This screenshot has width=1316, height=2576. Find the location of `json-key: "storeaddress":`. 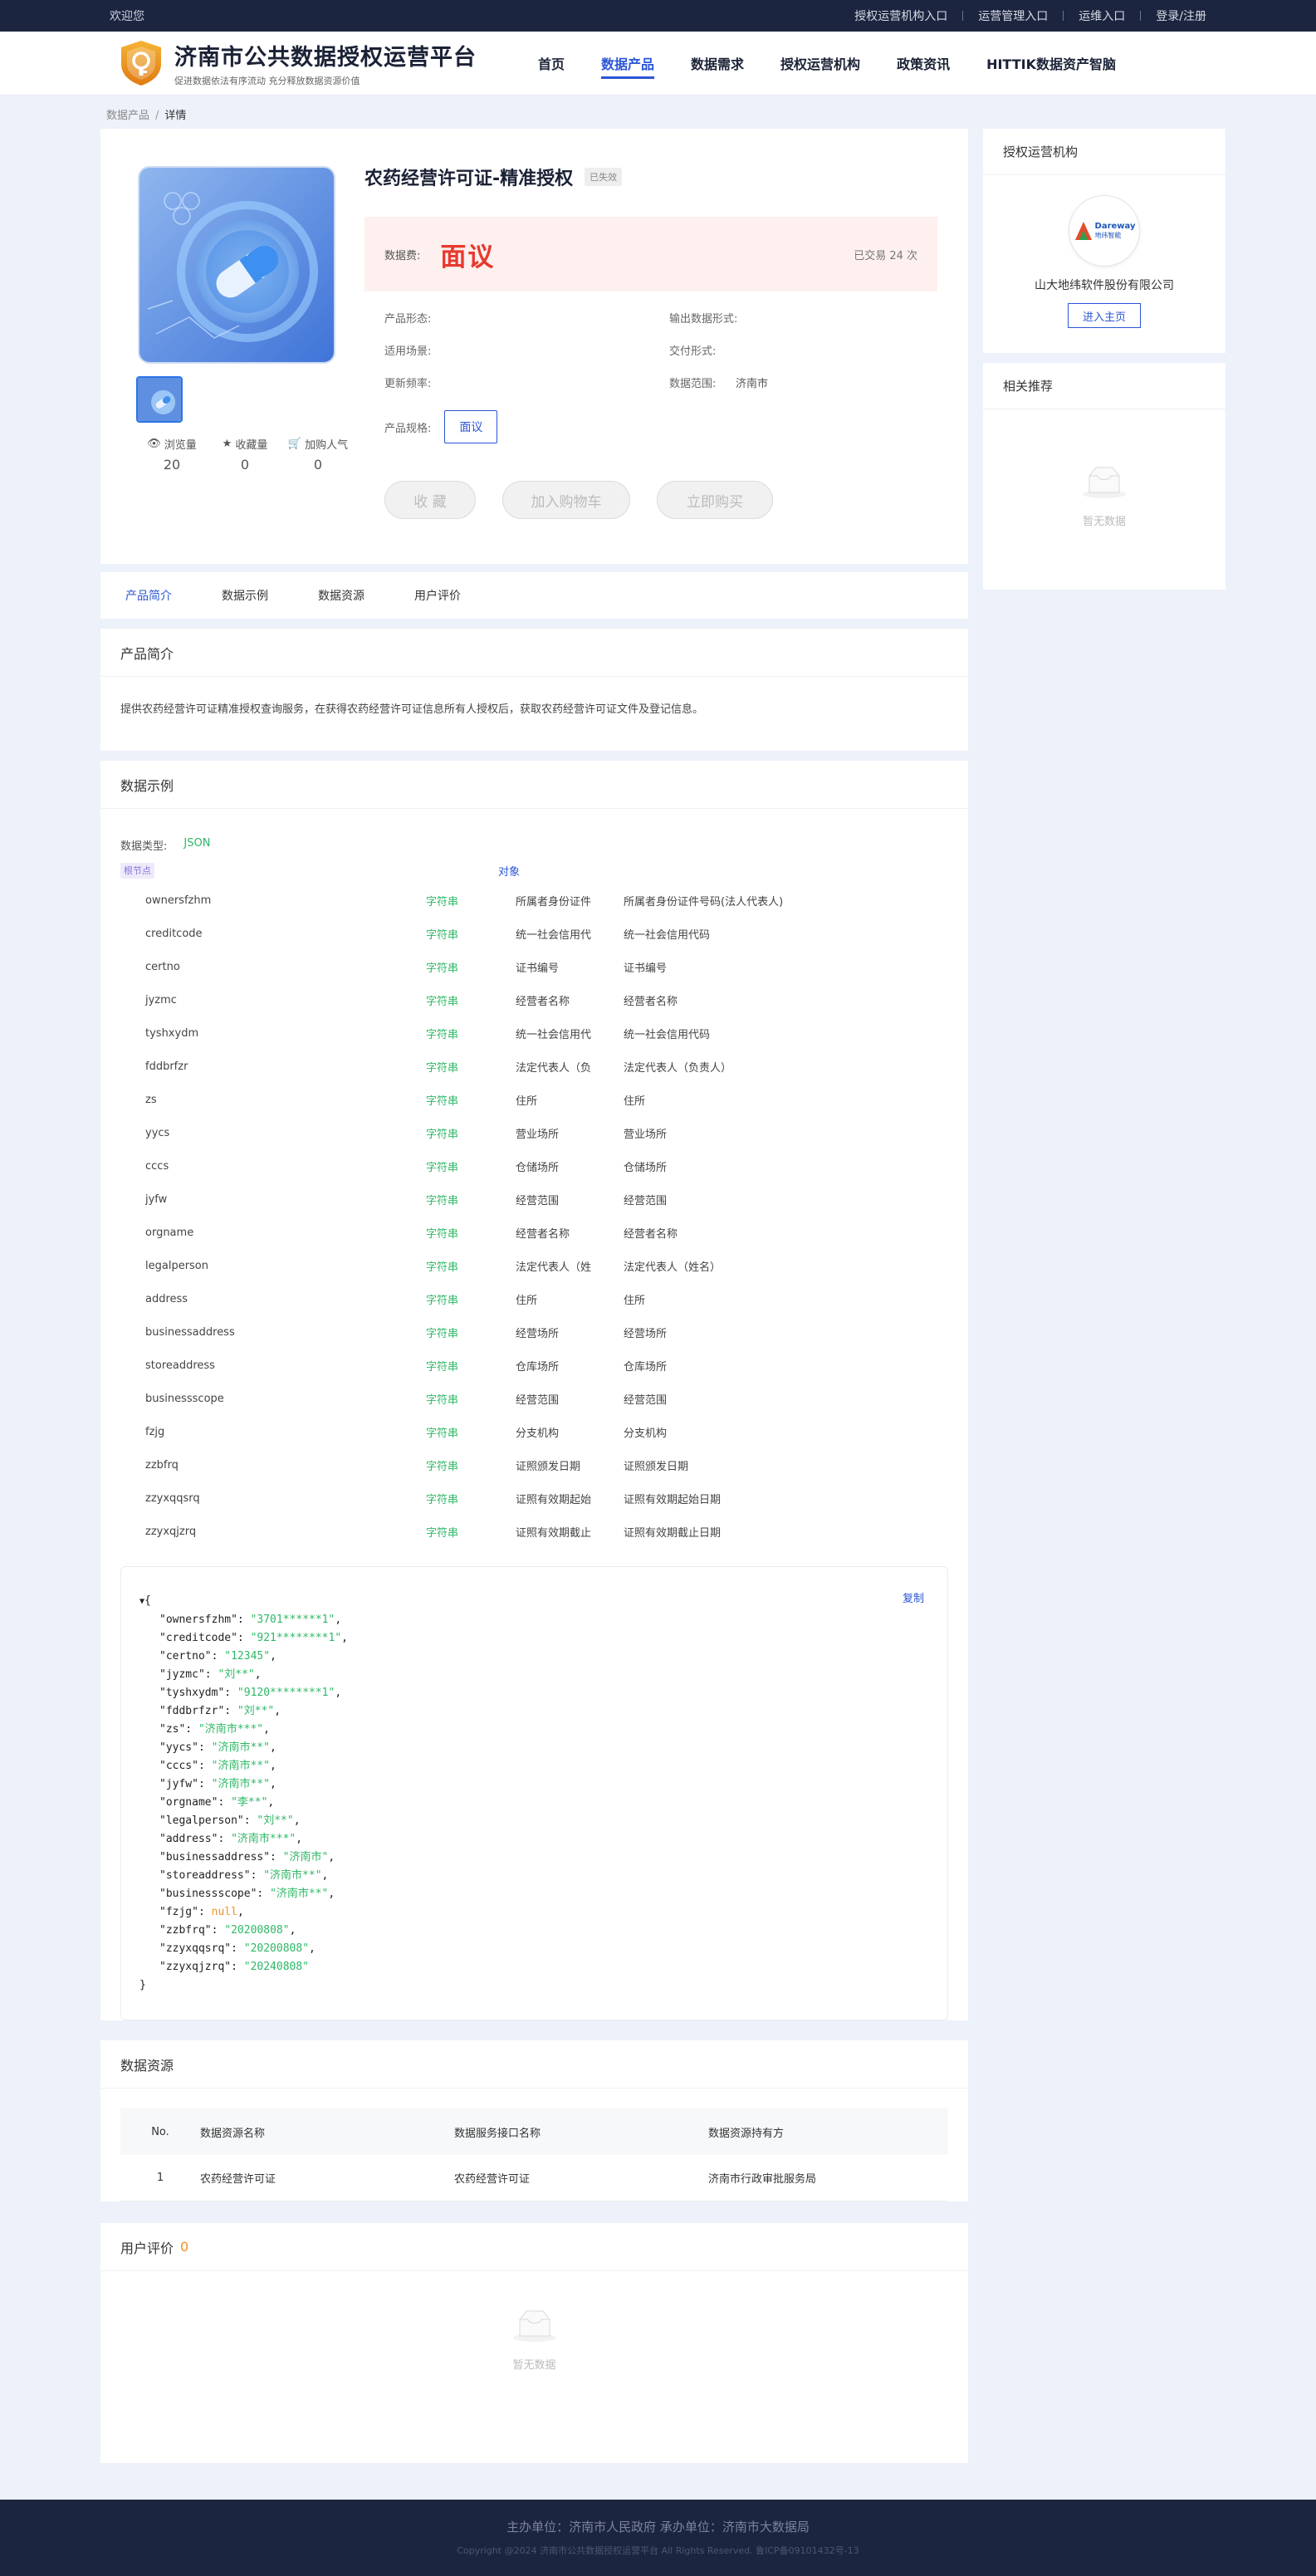

json-key: "storeaddress": is located at coordinates (211, 1876).